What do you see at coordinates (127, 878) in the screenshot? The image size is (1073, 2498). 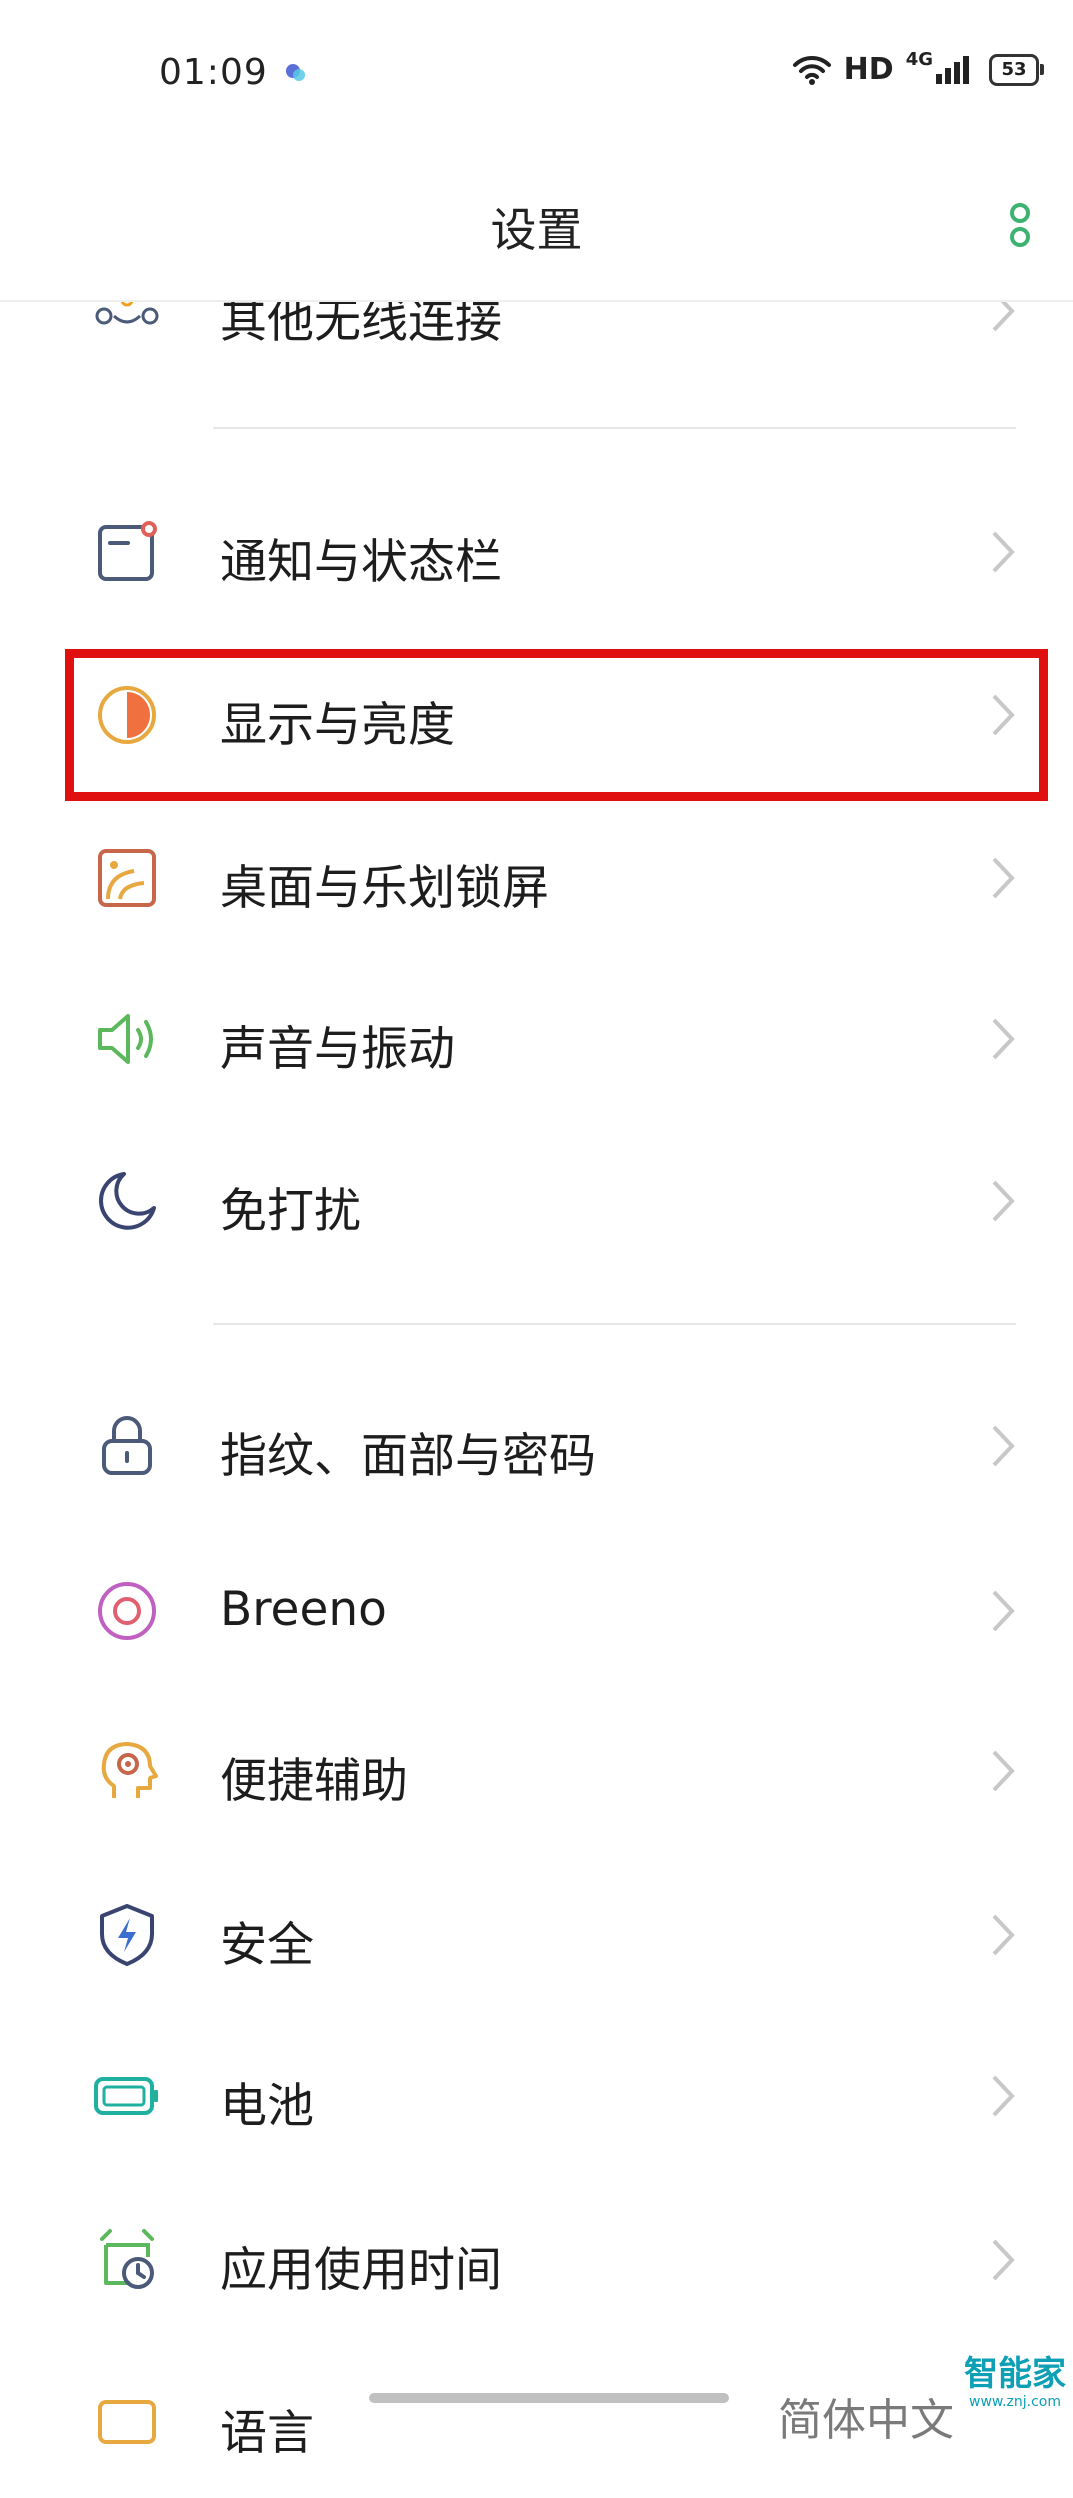 I see `wallpaper-icon` at bounding box center [127, 878].